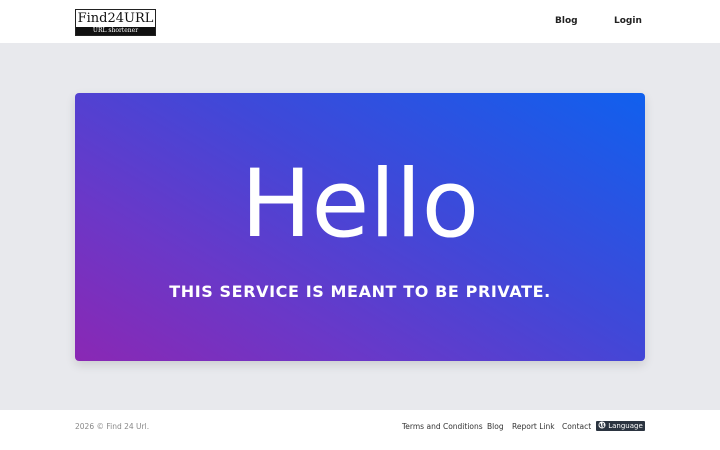 This screenshot has height=450, width=720. I want to click on nav-login-link: Login, so click(628, 21).